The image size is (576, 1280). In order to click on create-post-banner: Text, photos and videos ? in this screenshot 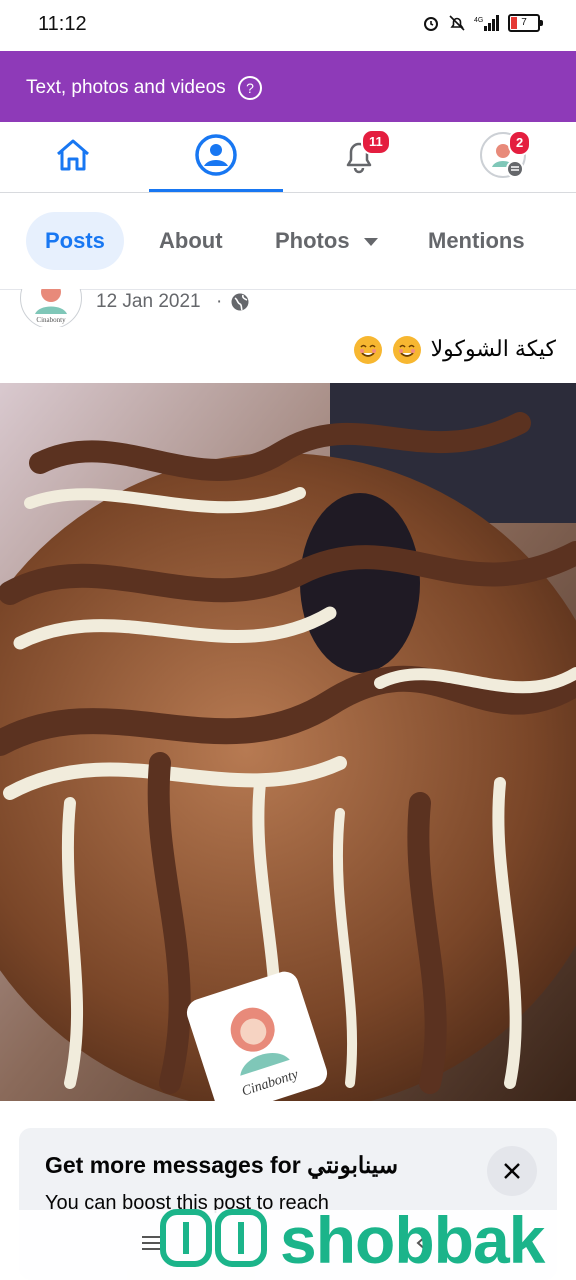, I will do `click(288, 86)`.